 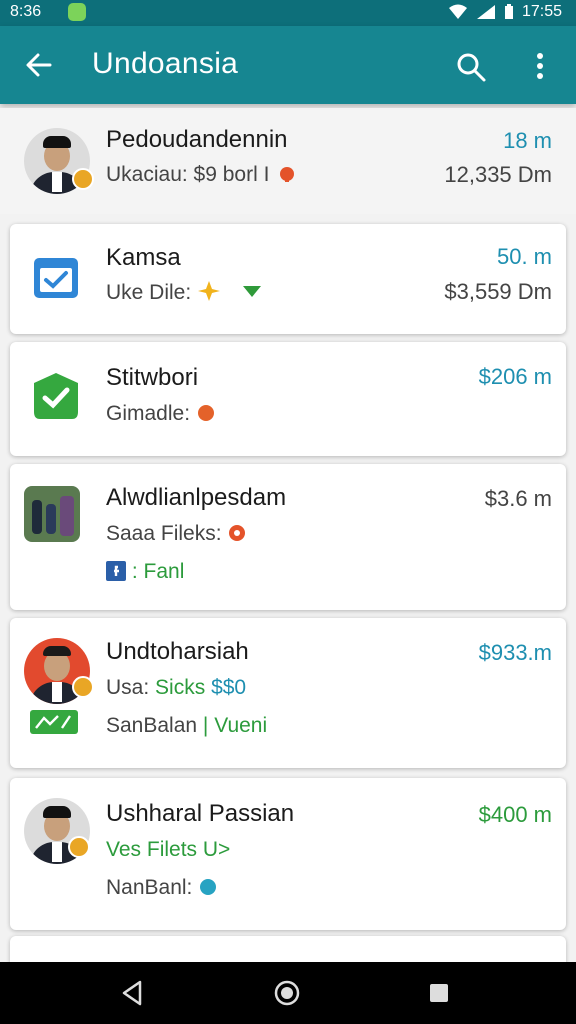 I want to click on search-icon, so click(x=471, y=67).